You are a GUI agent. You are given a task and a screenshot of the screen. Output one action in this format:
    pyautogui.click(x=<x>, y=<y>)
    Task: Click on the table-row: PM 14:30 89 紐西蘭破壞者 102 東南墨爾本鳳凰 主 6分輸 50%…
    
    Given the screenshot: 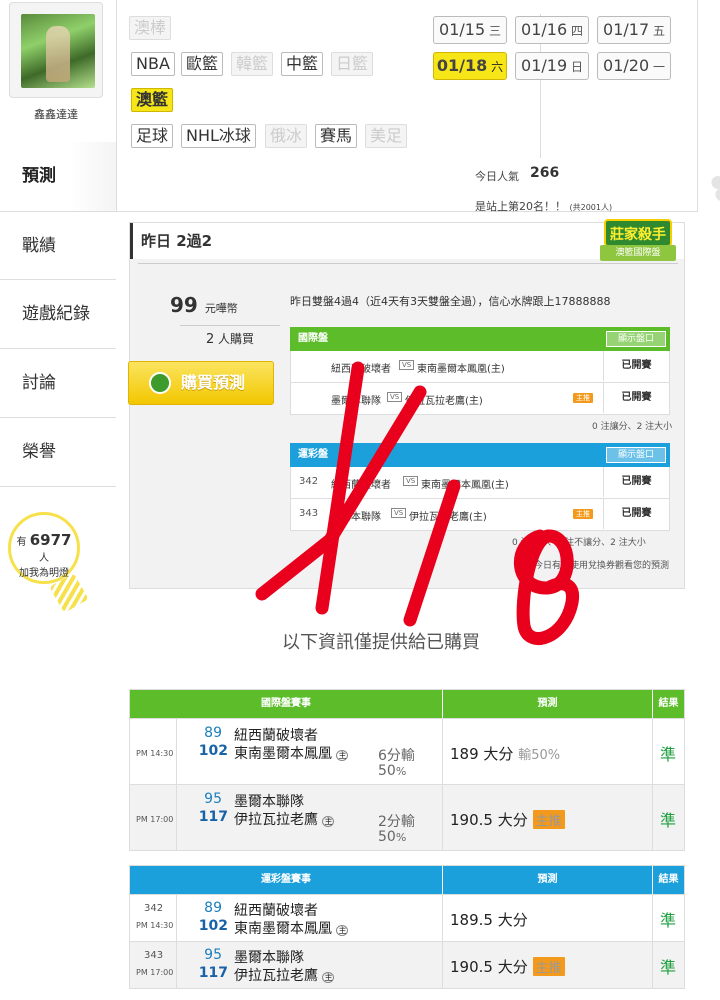 What is the action you would take?
    pyautogui.click(x=407, y=751)
    